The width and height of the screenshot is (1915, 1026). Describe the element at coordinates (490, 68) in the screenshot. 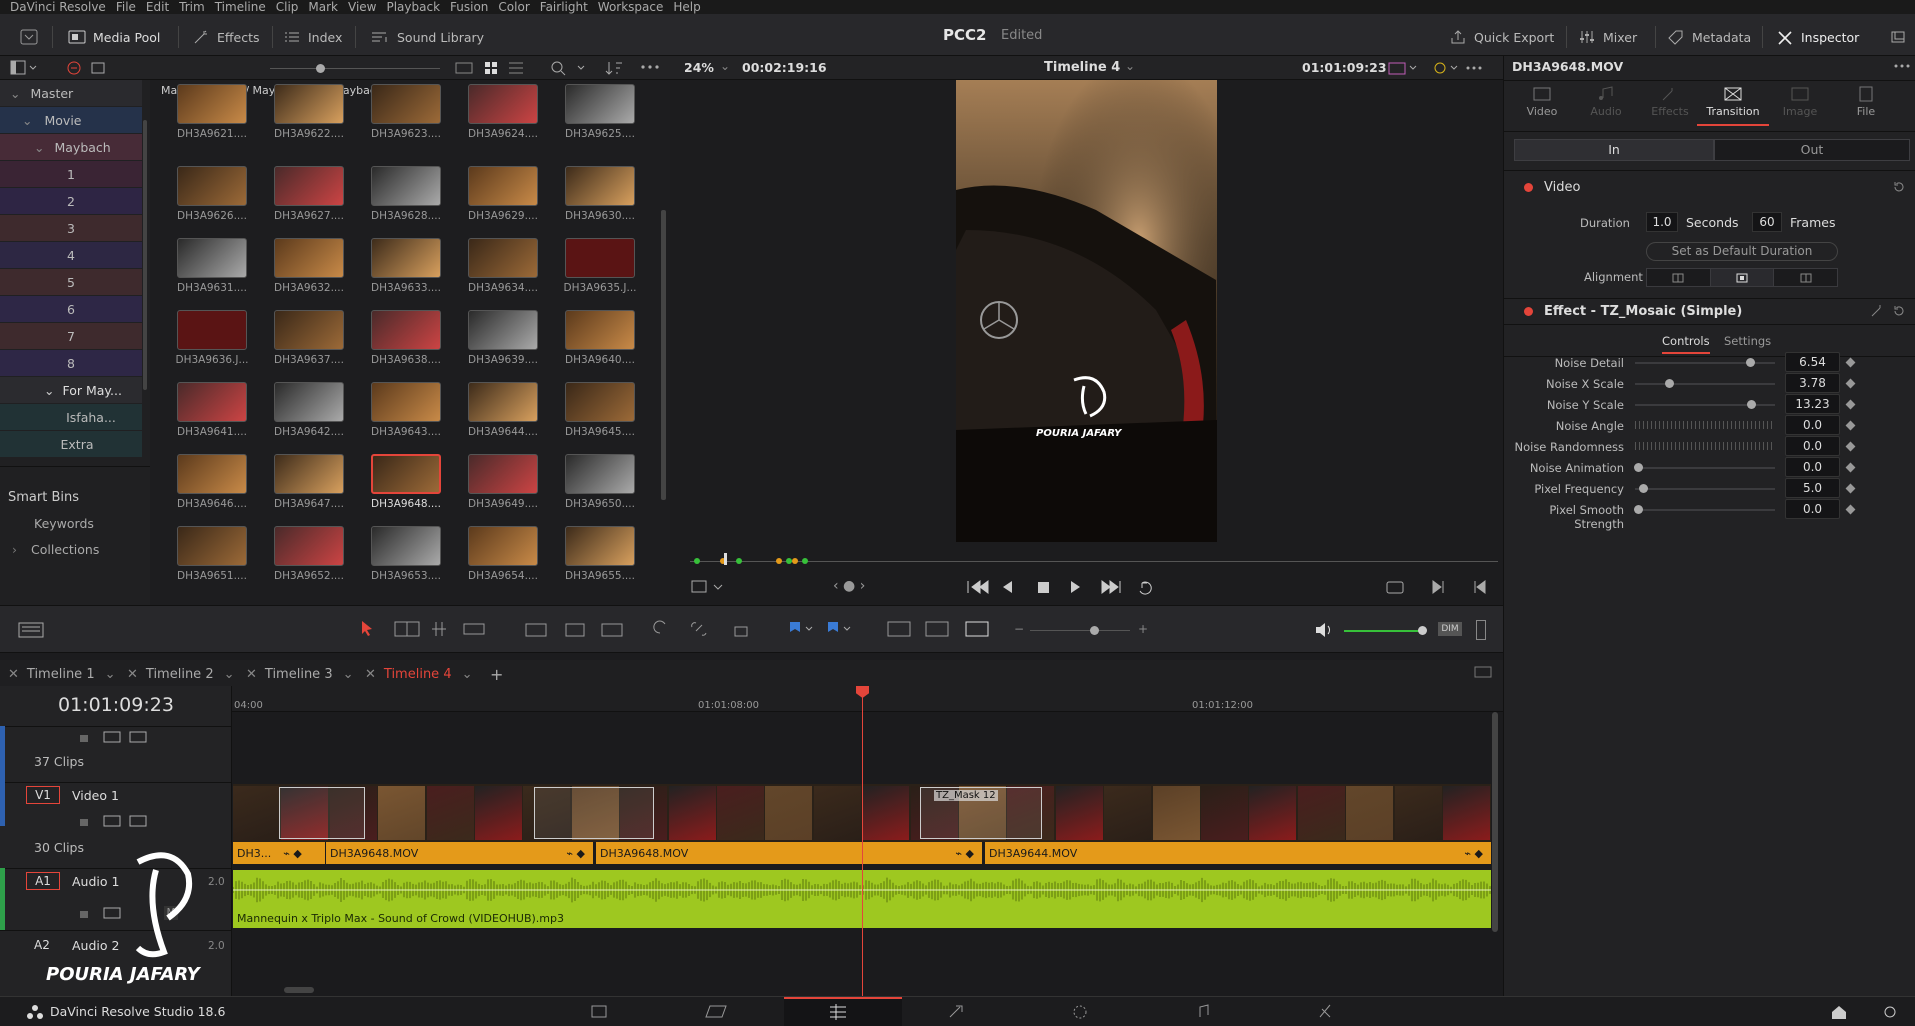

I see `view-mode-icons` at that location.